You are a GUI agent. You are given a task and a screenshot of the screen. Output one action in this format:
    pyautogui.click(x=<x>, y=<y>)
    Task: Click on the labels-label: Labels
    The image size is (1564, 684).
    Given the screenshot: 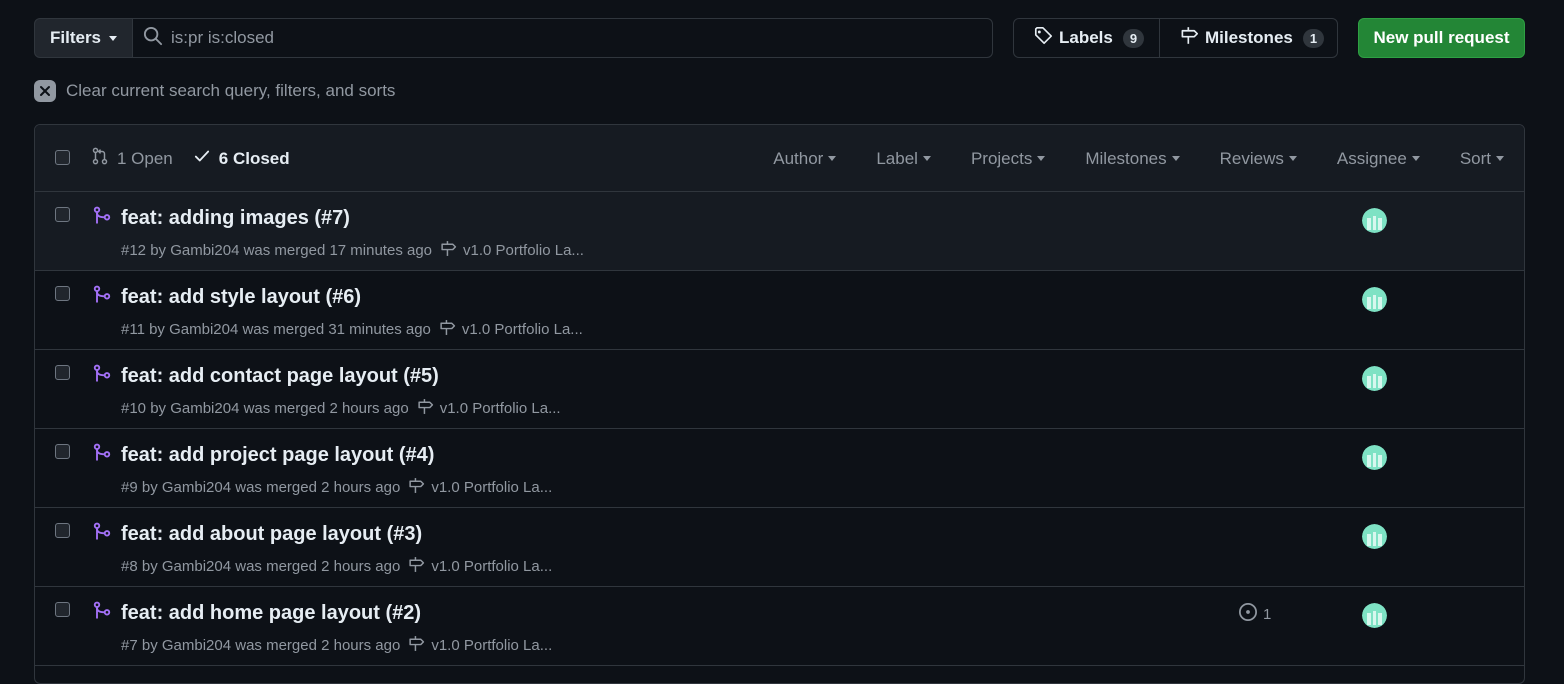 What is the action you would take?
    pyautogui.click(x=1086, y=37)
    